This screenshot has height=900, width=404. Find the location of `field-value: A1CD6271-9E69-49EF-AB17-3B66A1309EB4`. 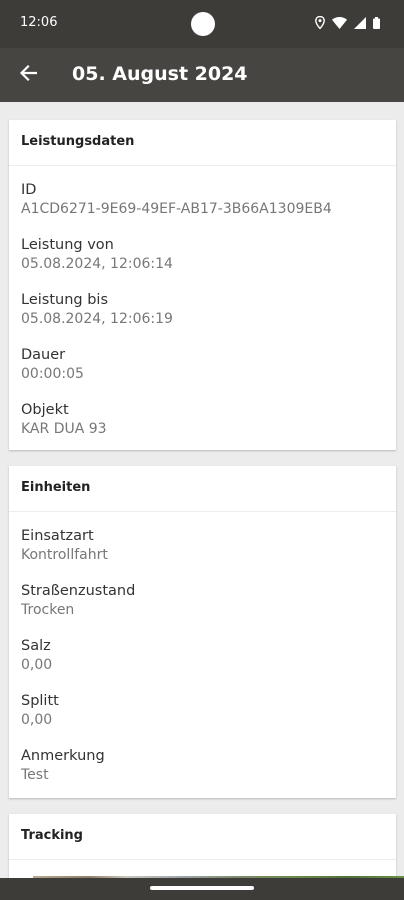

field-value: A1CD6271-9E69-49EF-AB17-3B66A1309EB4 is located at coordinates (176, 209).